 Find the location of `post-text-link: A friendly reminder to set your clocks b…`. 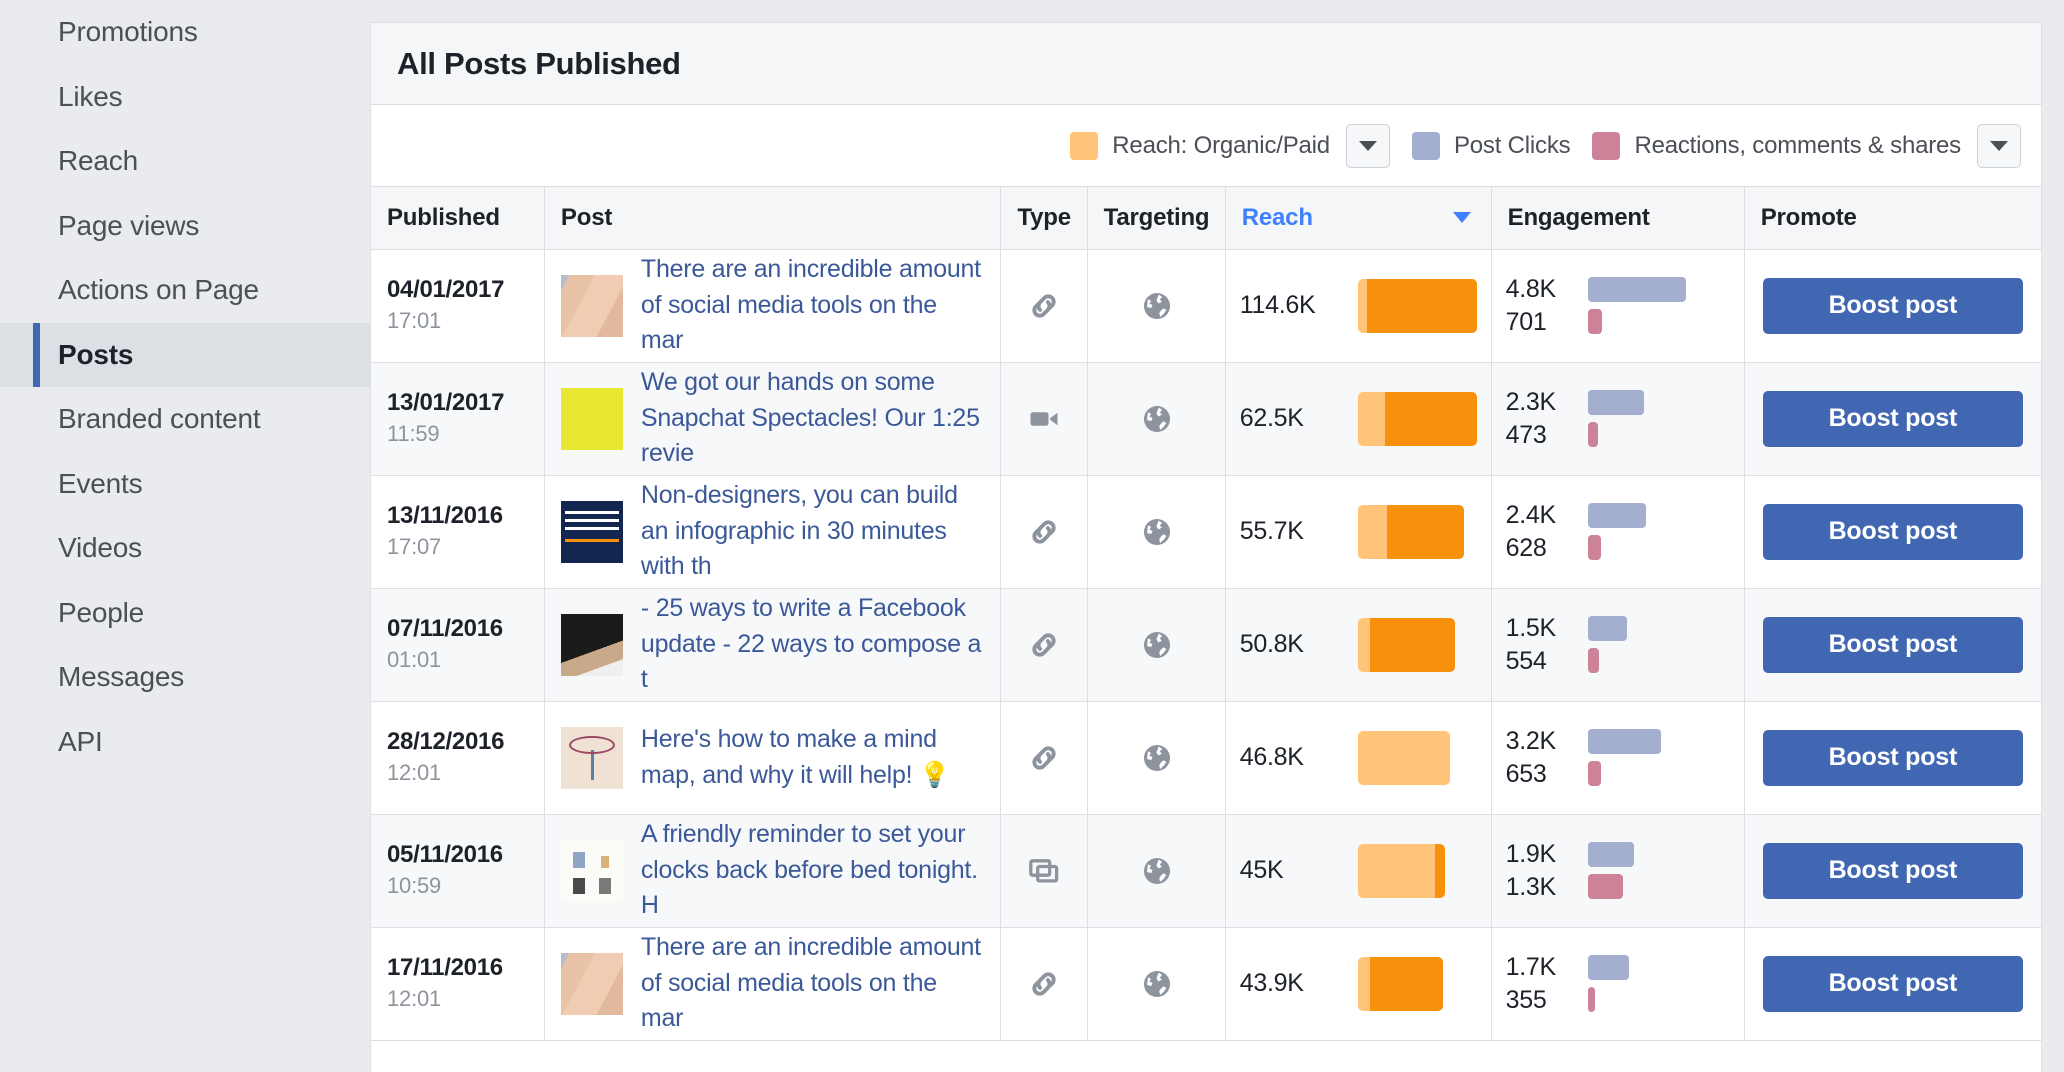

post-text-link: A friendly reminder to set your clocks b… is located at coordinates (812, 870).